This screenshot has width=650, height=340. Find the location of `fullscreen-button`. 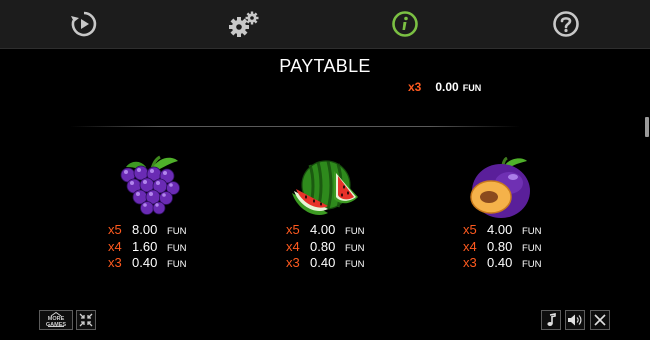

fullscreen-button is located at coordinates (86, 320).